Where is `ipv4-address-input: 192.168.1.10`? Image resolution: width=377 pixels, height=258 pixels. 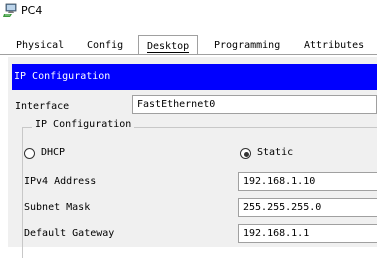
ipv4-address-input: 192.168.1.10 is located at coordinates (307, 181).